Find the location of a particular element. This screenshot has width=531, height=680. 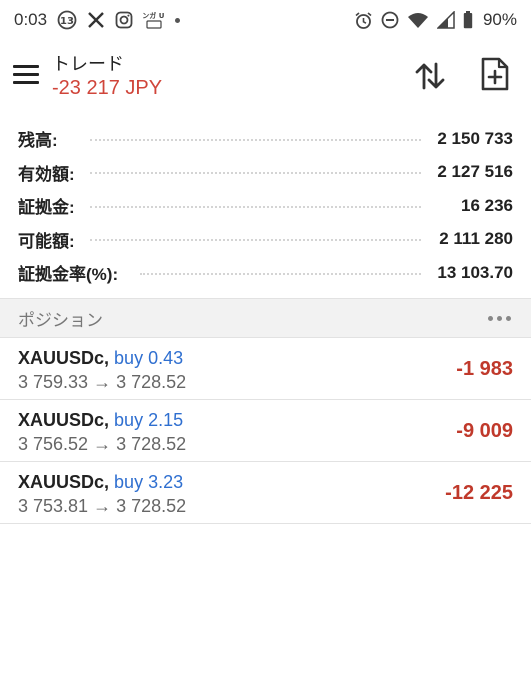

position-prices: 3 753.81 → 3 728.52 is located at coordinates (102, 506).